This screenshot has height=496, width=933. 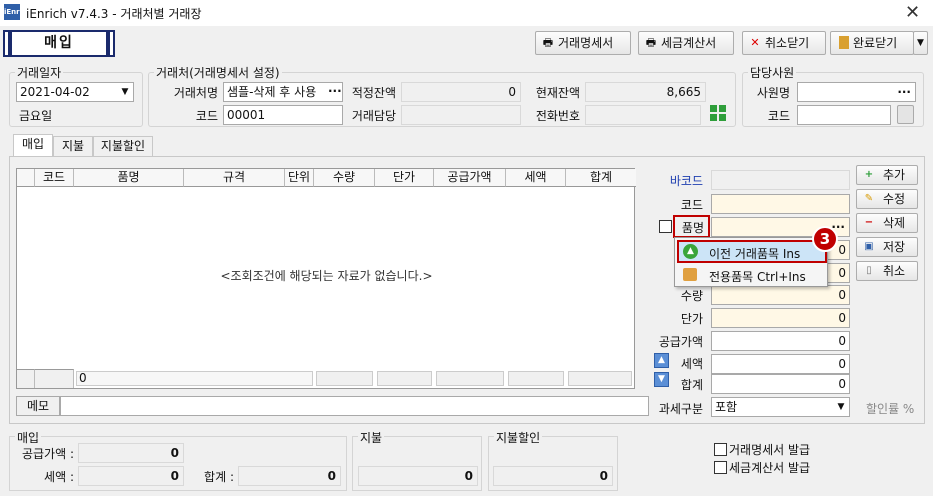 I want to click on menu-item-dedicated-label: 전용품목 Ctrl+Ins, so click(x=757, y=277).